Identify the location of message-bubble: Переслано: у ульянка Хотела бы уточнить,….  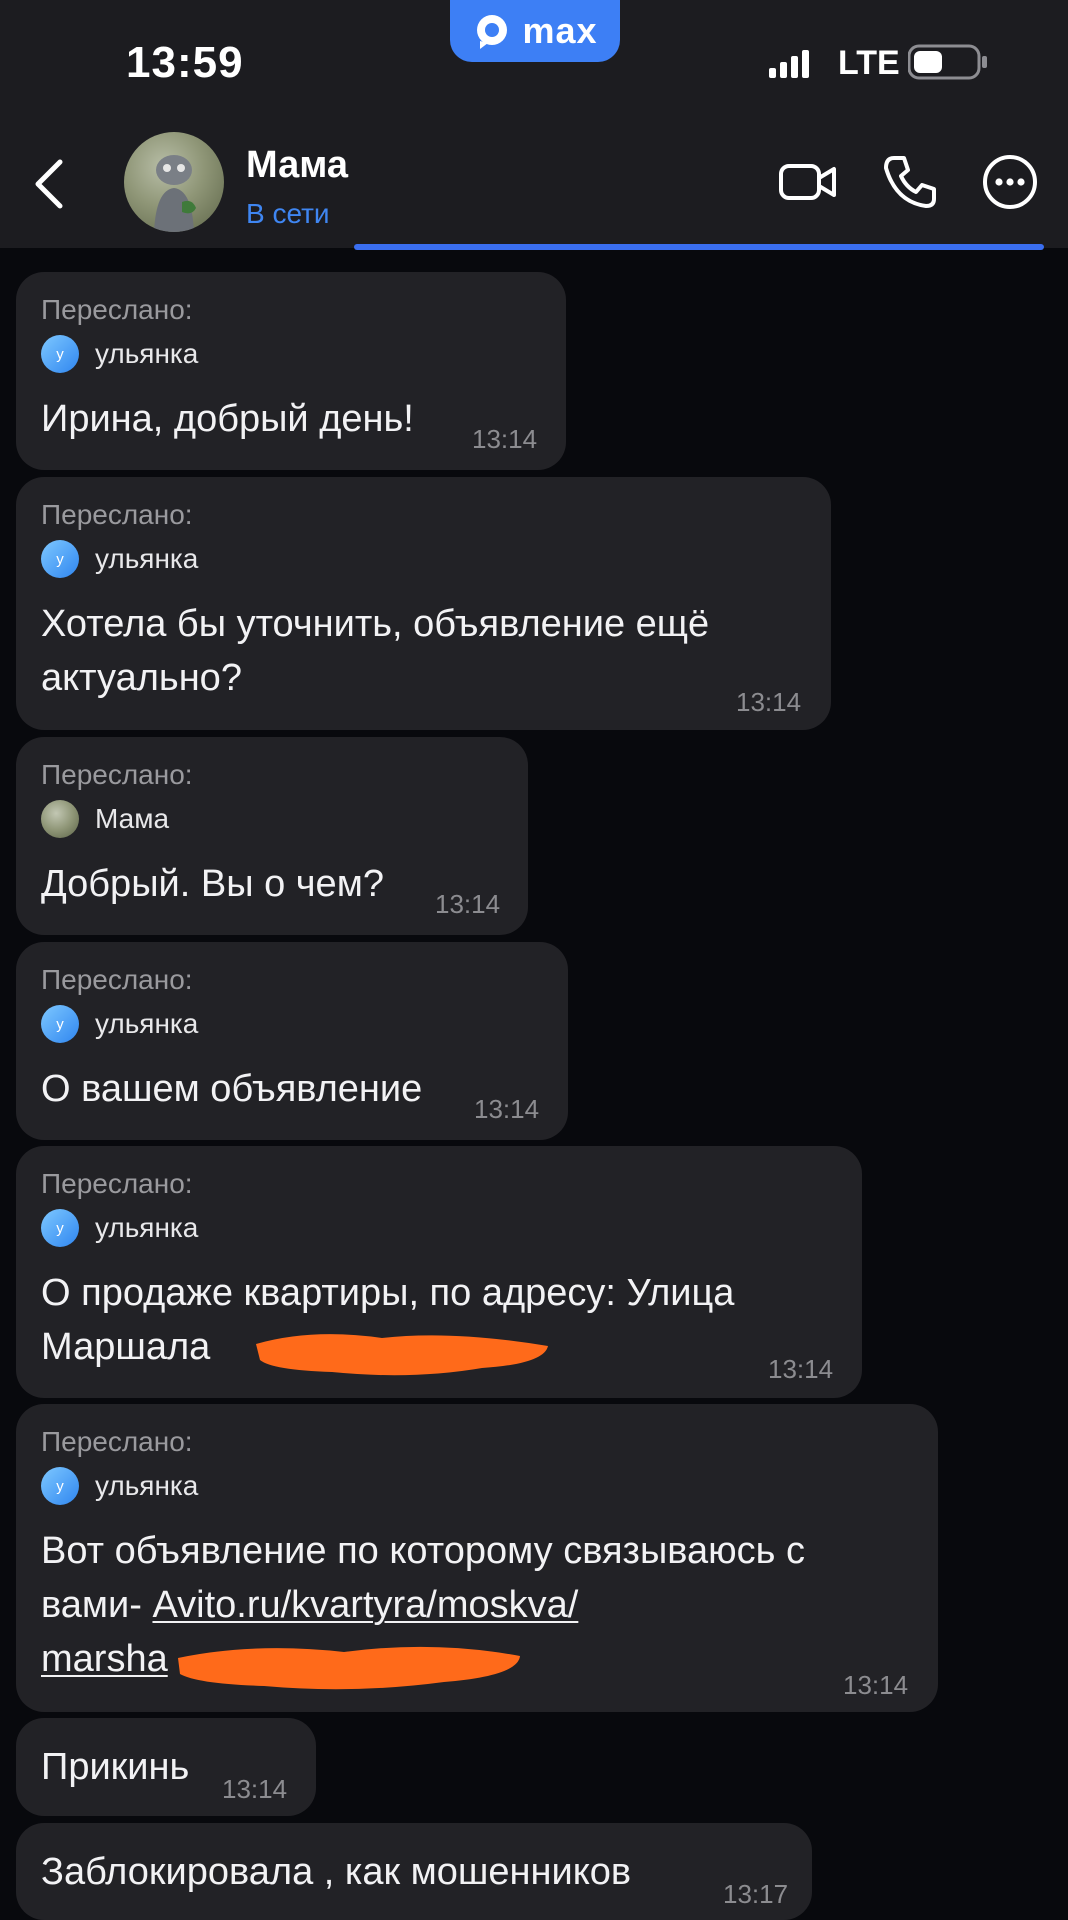
(423, 603).